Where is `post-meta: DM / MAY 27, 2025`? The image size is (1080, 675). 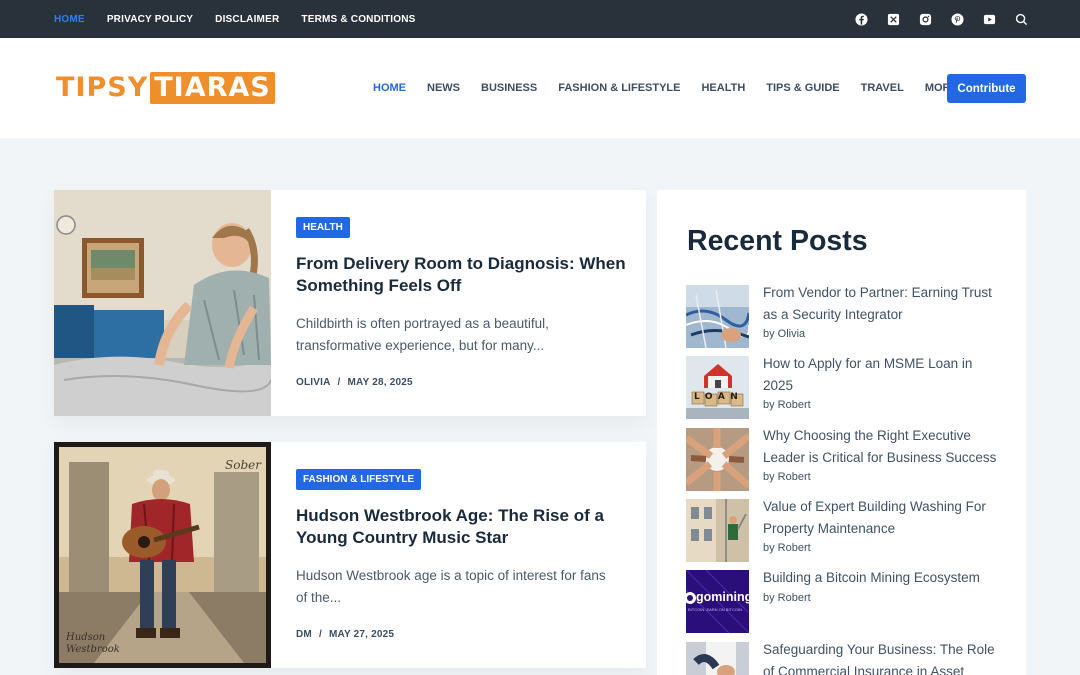
post-meta: DM / MAY 27, 2025 is located at coordinates (345, 634).